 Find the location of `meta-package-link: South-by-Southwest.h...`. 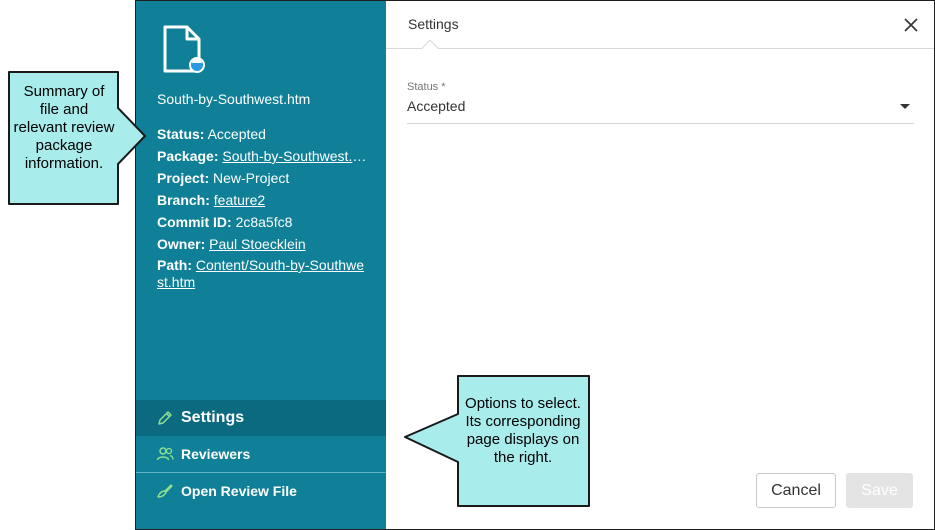

meta-package-link: South-by-Southwest.h... is located at coordinates (295, 156).